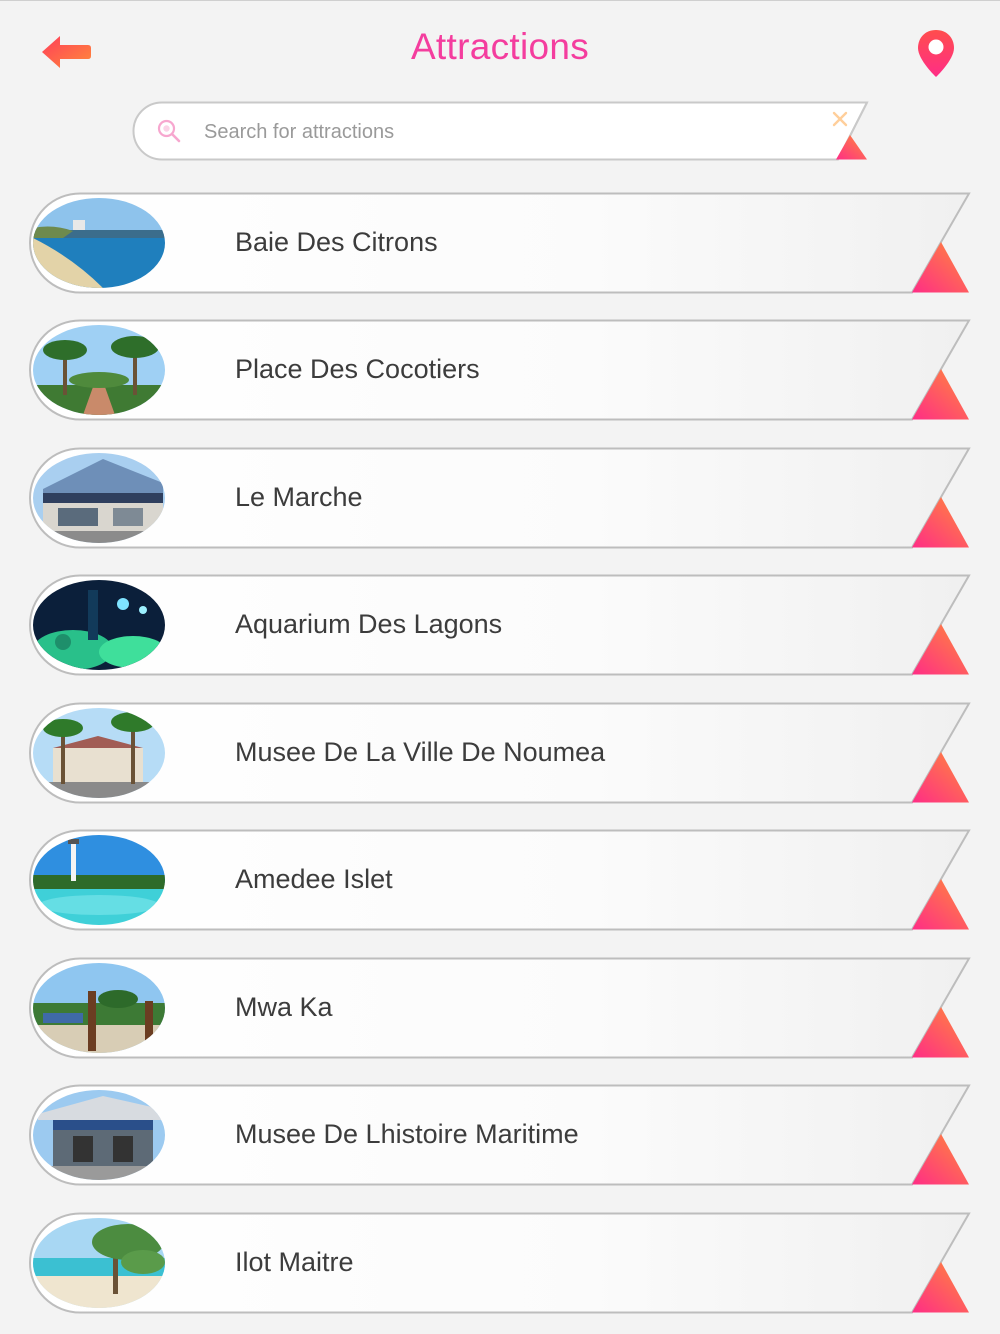 This screenshot has width=1000, height=1334. I want to click on list-item: Ilot Maitre, so click(500, 1264).